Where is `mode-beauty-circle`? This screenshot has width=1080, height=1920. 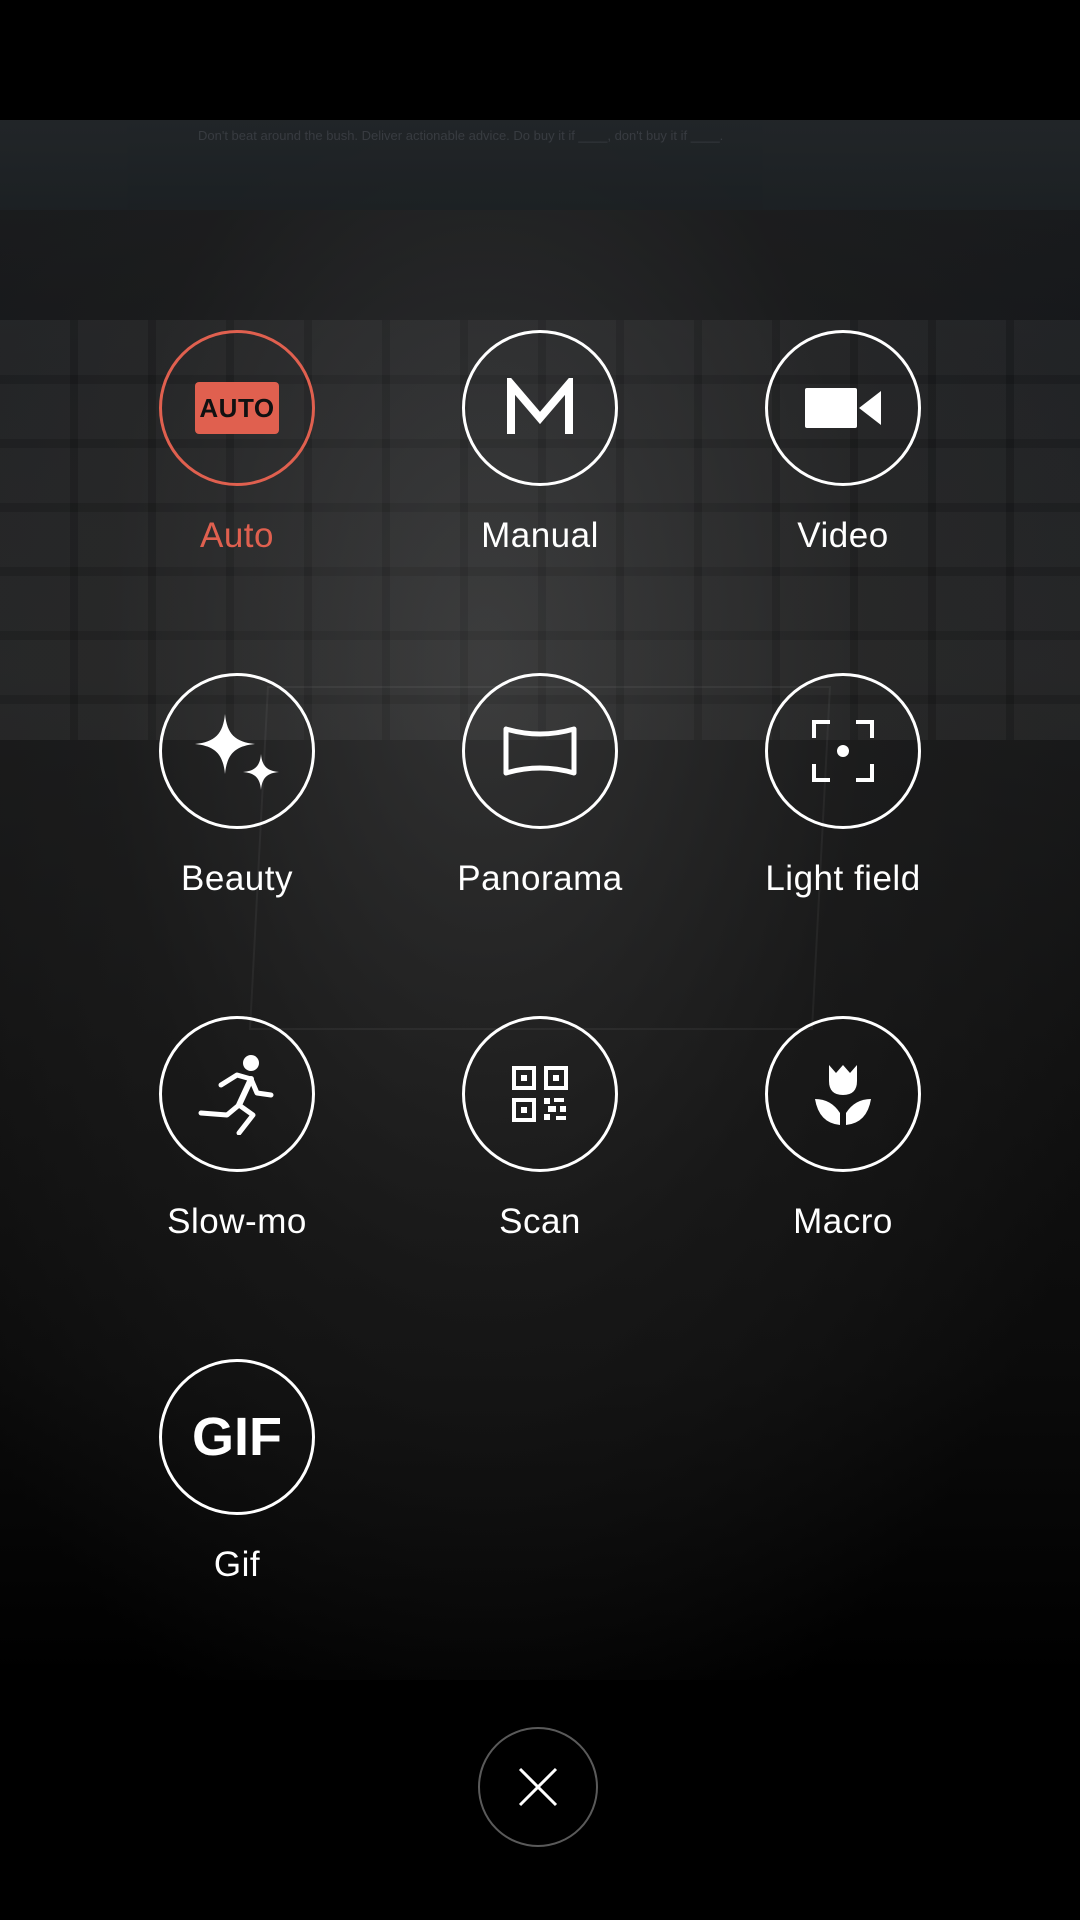 mode-beauty-circle is located at coordinates (237, 751).